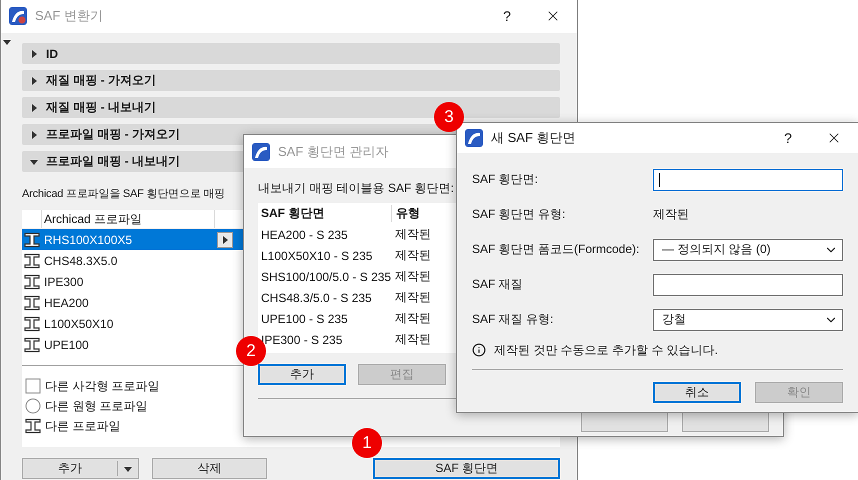 The width and height of the screenshot is (858, 480). I want to click on table-cell-text: UPE100 - S 235, so click(304, 319).